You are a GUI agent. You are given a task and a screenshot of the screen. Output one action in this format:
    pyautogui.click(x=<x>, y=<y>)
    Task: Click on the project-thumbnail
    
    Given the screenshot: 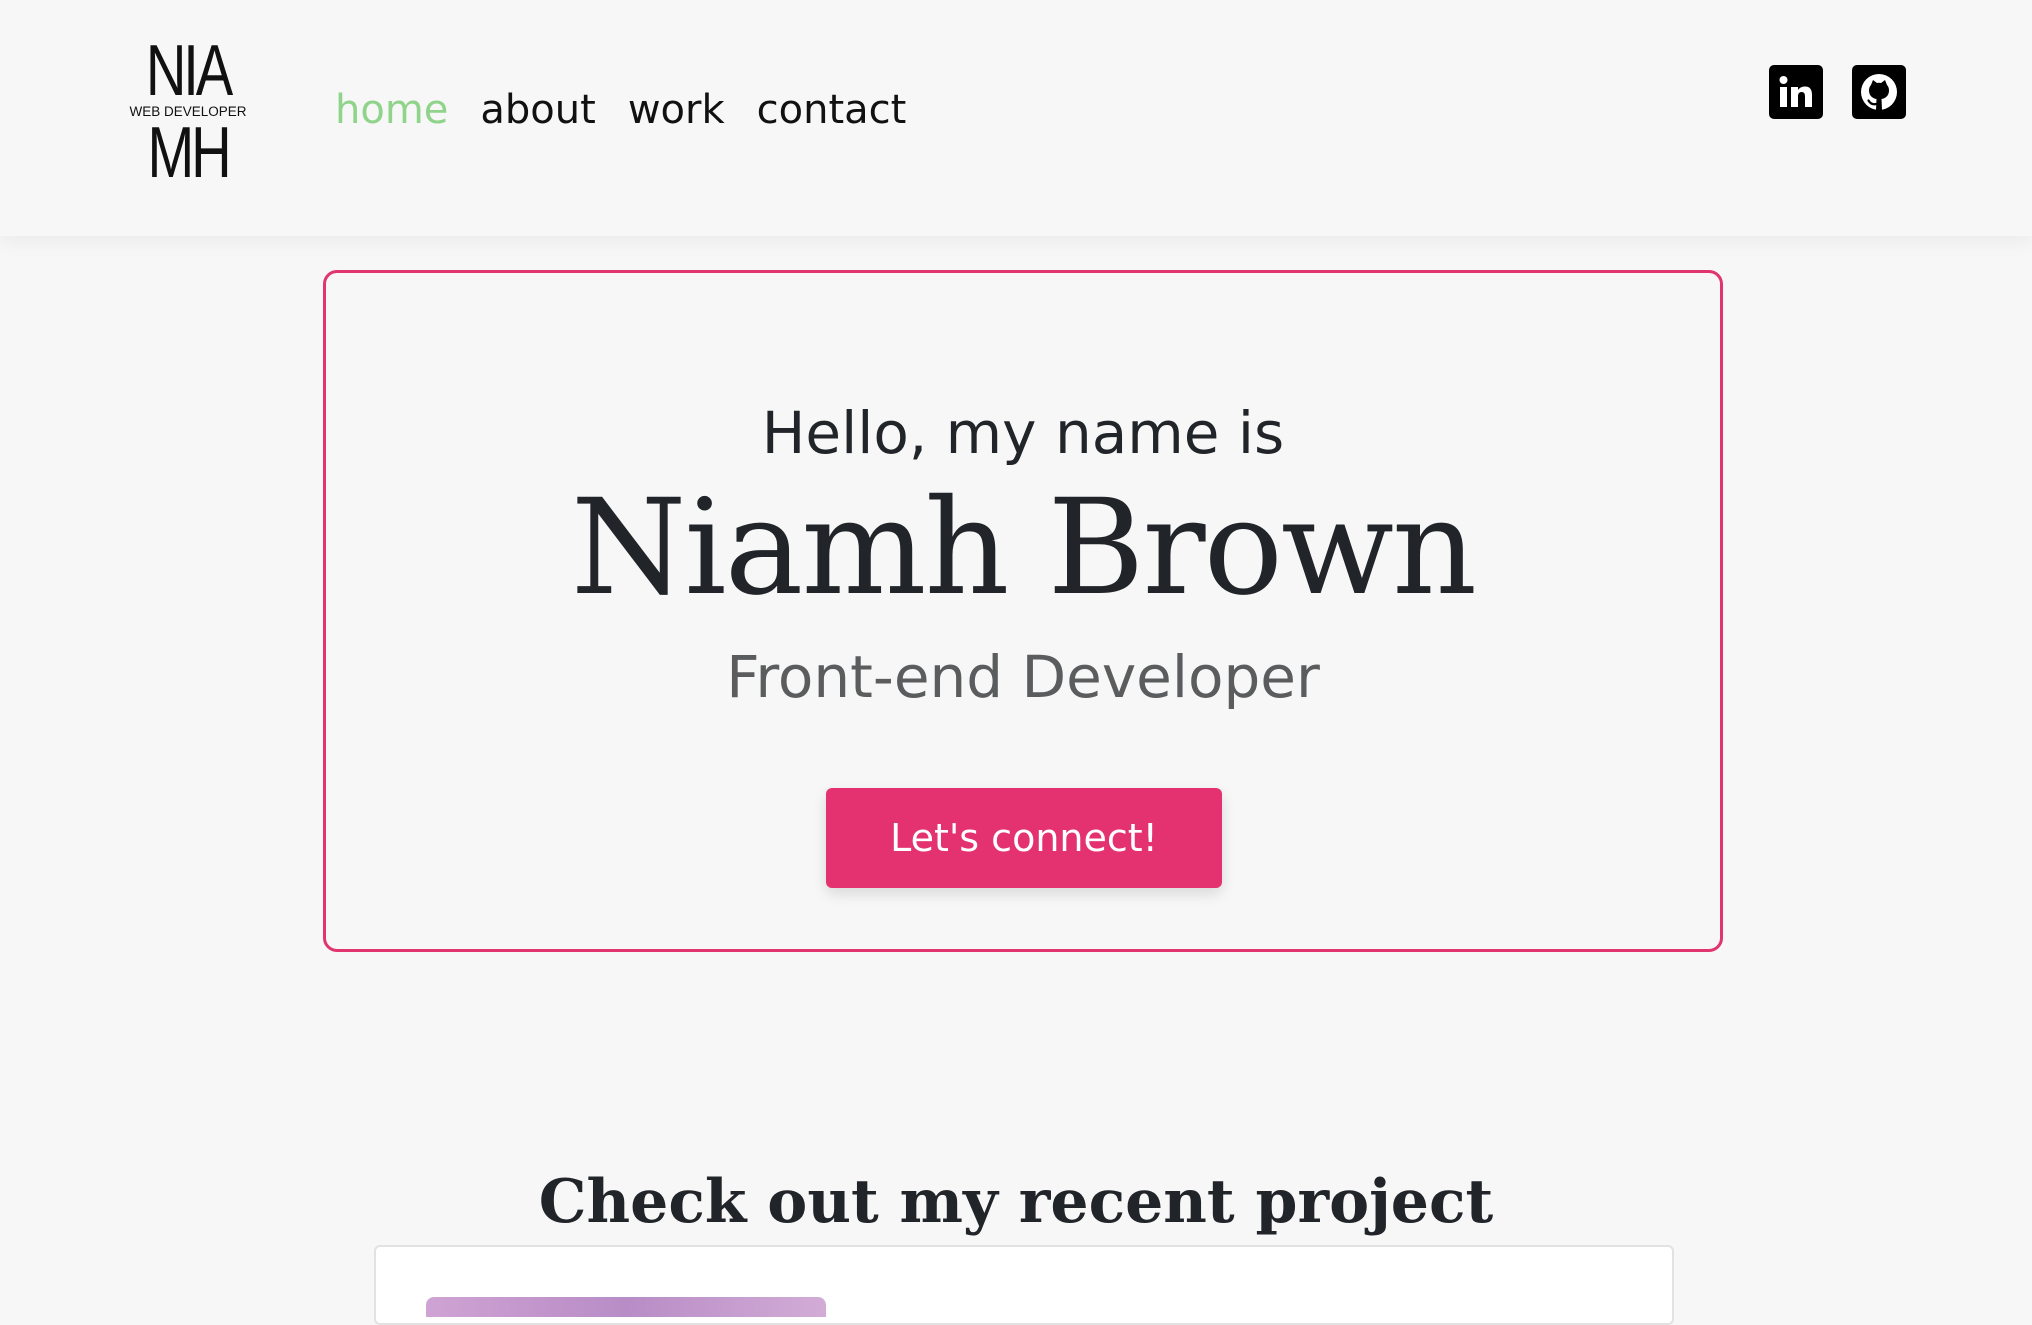 What is the action you would take?
    pyautogui.click(x=626, y=1307)
    